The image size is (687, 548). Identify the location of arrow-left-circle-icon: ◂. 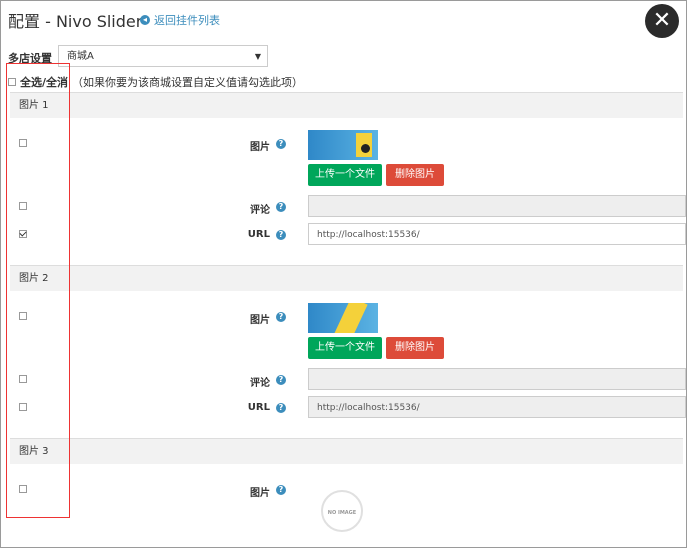
(145, 20).